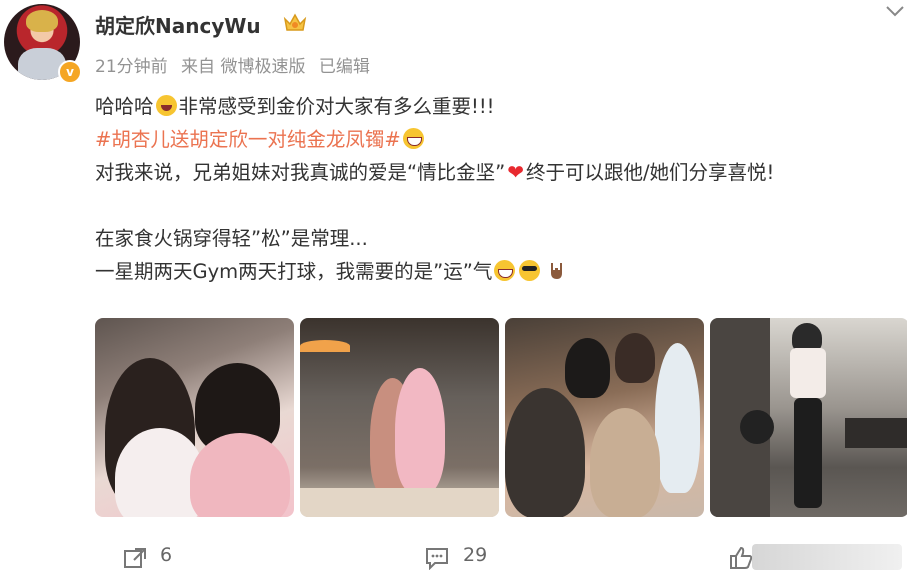 The height and width of the screenshot is (577, 907). Describe the element at coordinates (178, 24) in the screenshot. I see `username: 胡定欣NancyWu` at that location.